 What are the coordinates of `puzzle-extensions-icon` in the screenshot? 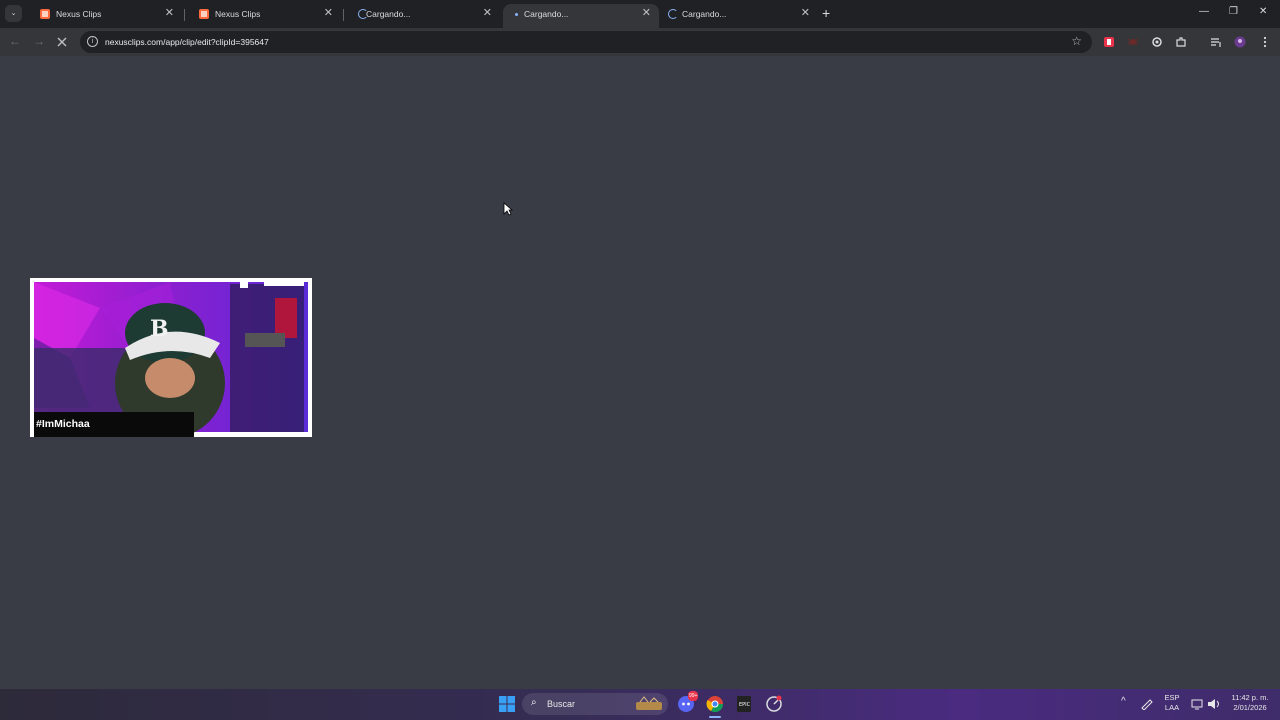 It's located at (1181, 42).